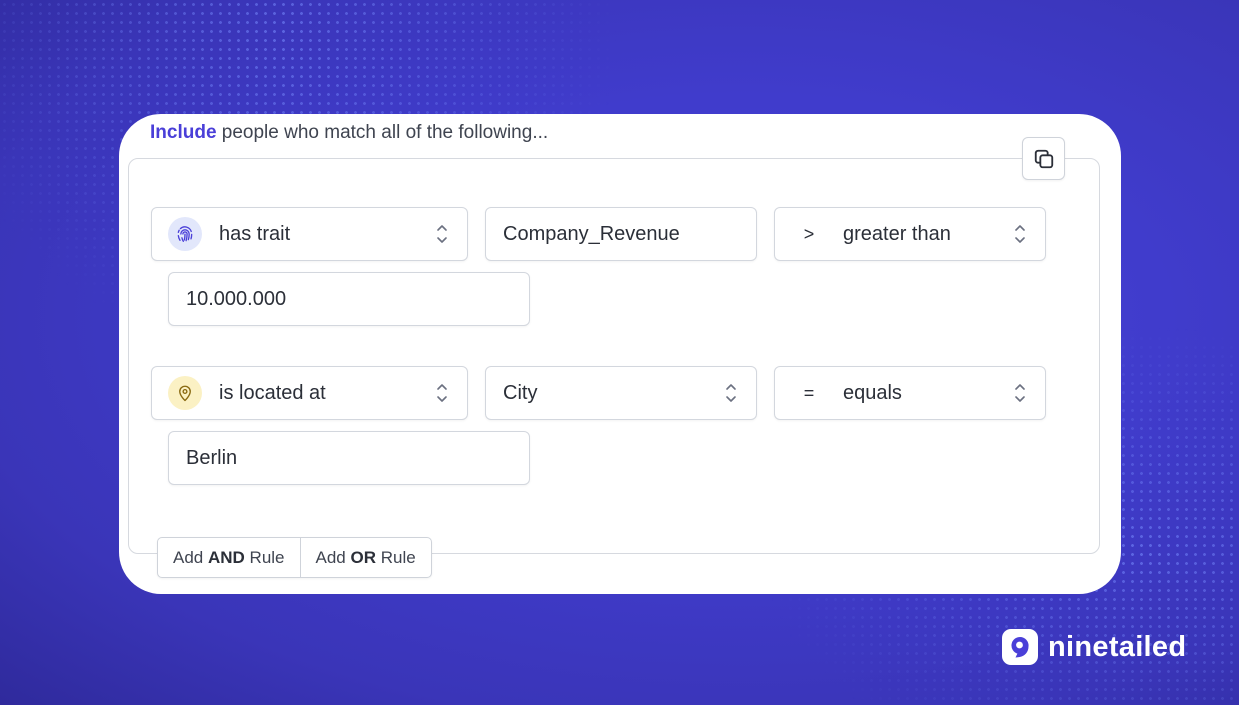 This screenshot has width=1239, height=705. I want to click on property-select: City, so click(621, 393).